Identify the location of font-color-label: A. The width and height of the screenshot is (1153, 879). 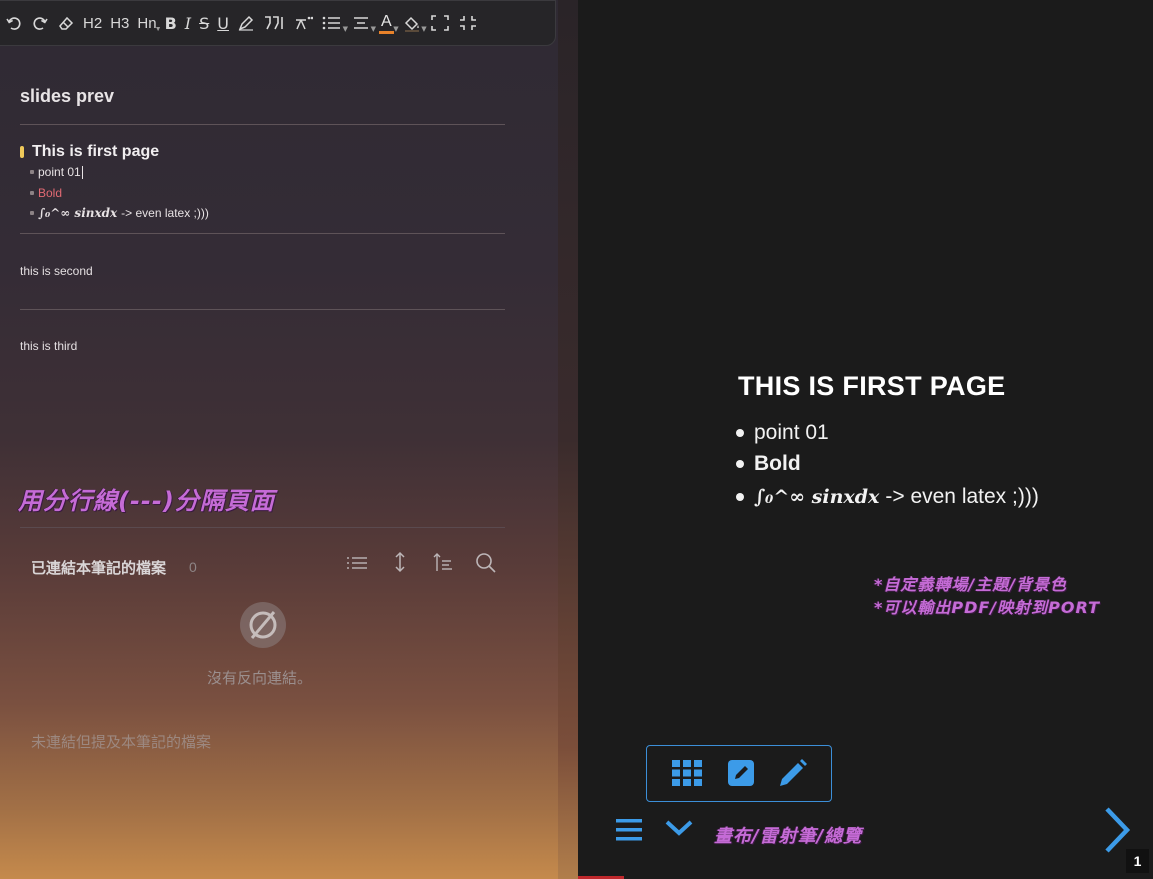
(386, 23).